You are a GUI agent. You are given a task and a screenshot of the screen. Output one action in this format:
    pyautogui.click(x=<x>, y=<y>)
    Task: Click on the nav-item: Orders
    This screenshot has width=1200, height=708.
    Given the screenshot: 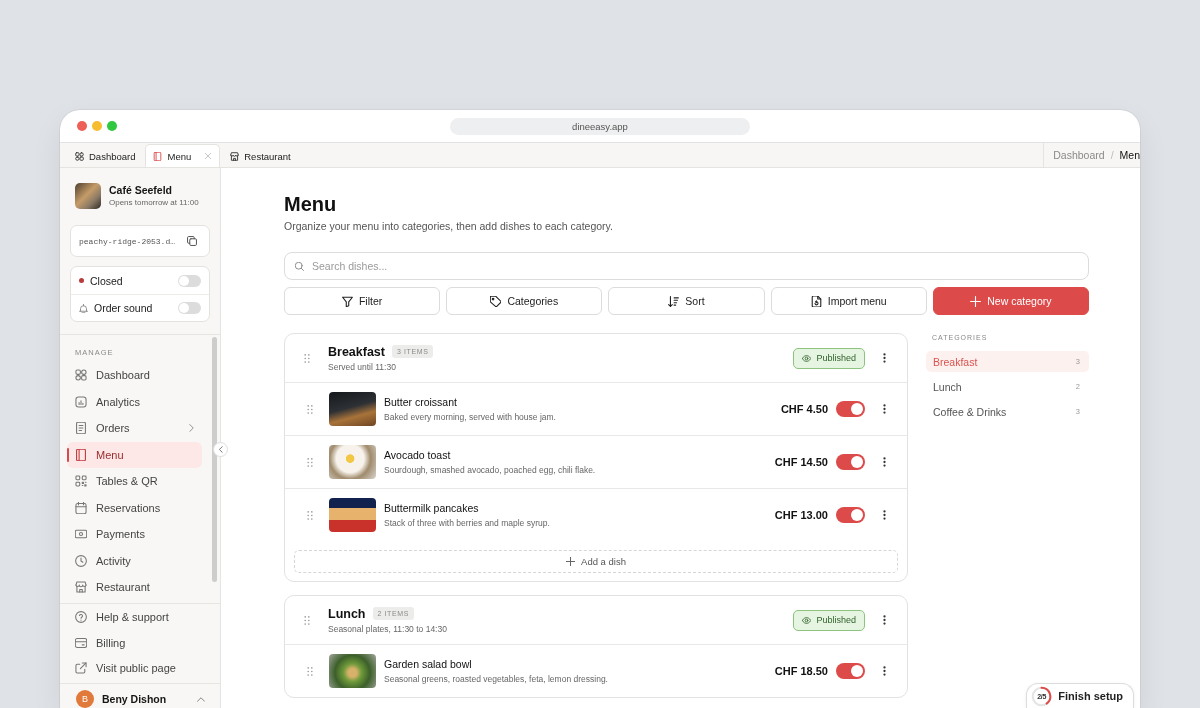 What is the action you would take?
    pyautogui.click(x=134, y=428)
    